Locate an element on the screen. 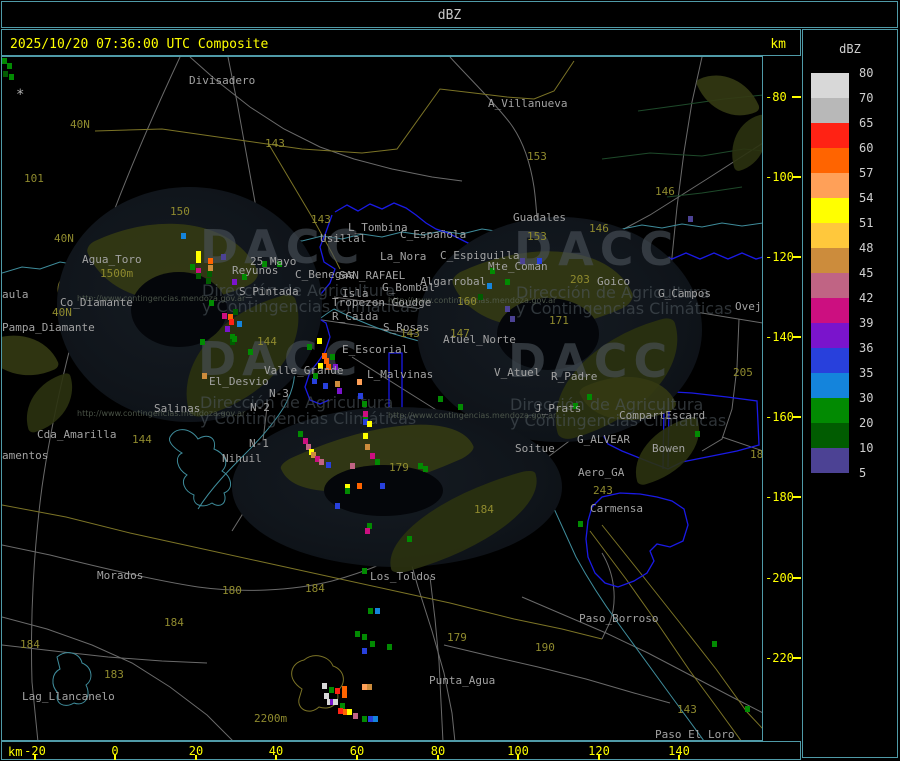  legend-value: 30 is located at coordinates (866, 398).